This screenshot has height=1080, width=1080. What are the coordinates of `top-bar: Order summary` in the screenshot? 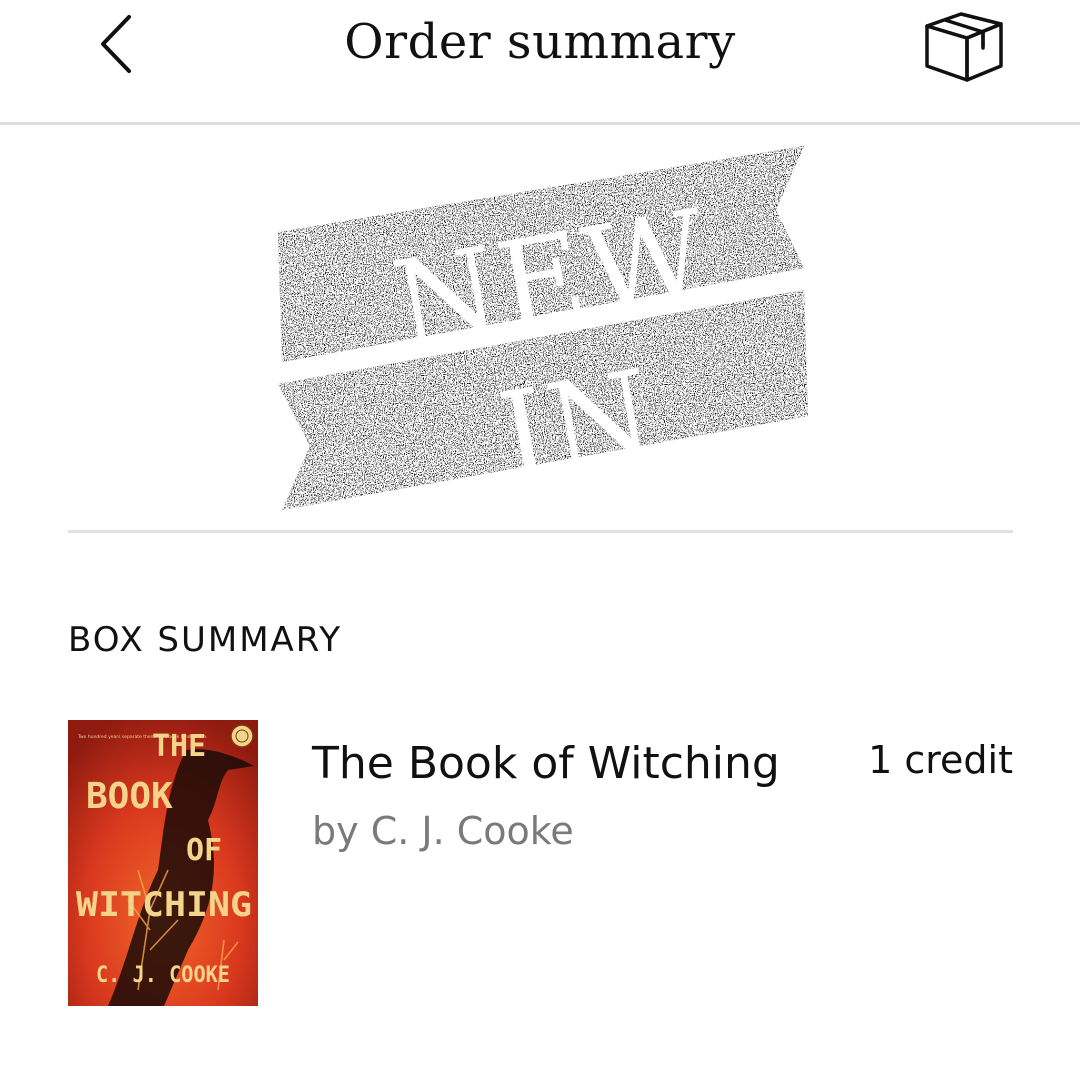 It's located at (540, 62).